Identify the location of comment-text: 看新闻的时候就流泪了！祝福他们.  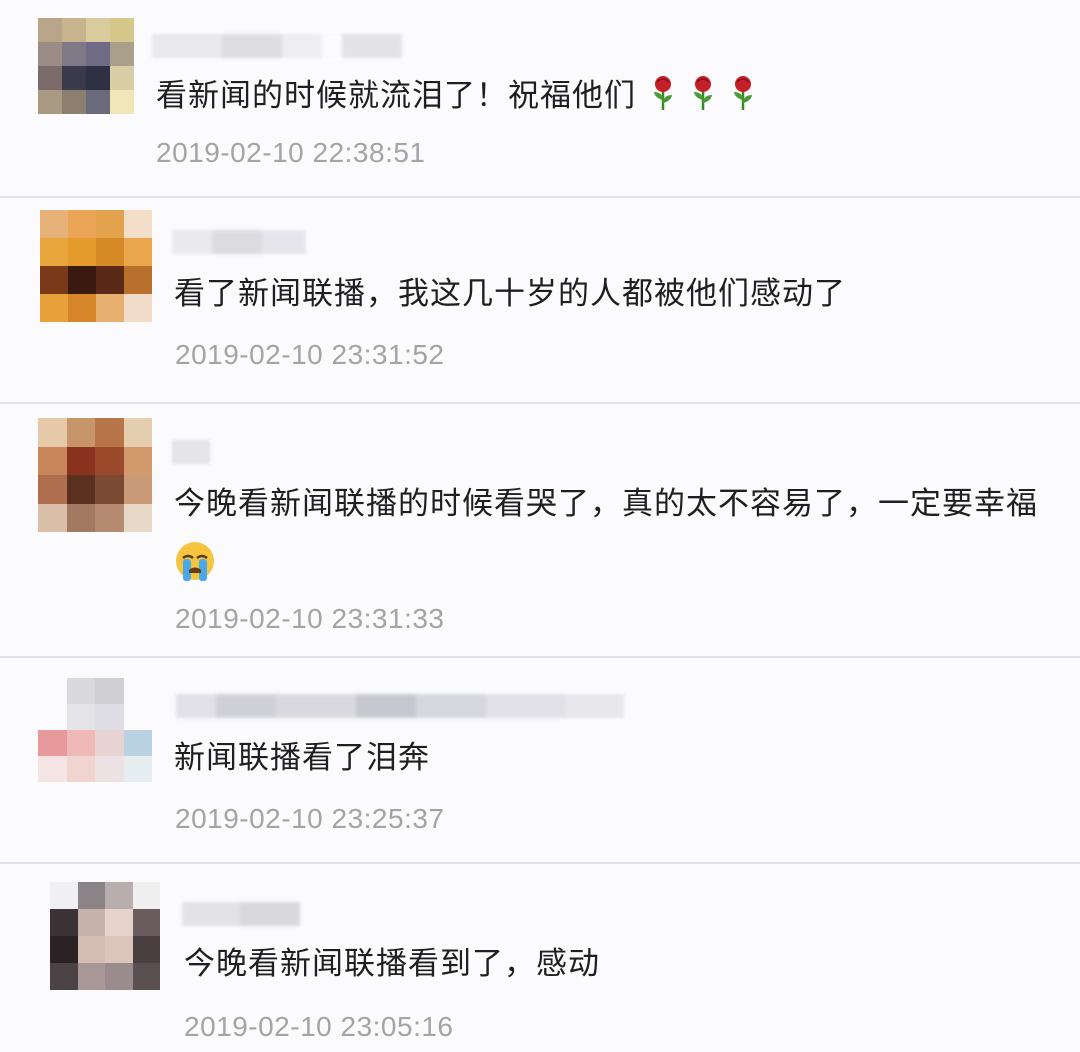
(456, 96).